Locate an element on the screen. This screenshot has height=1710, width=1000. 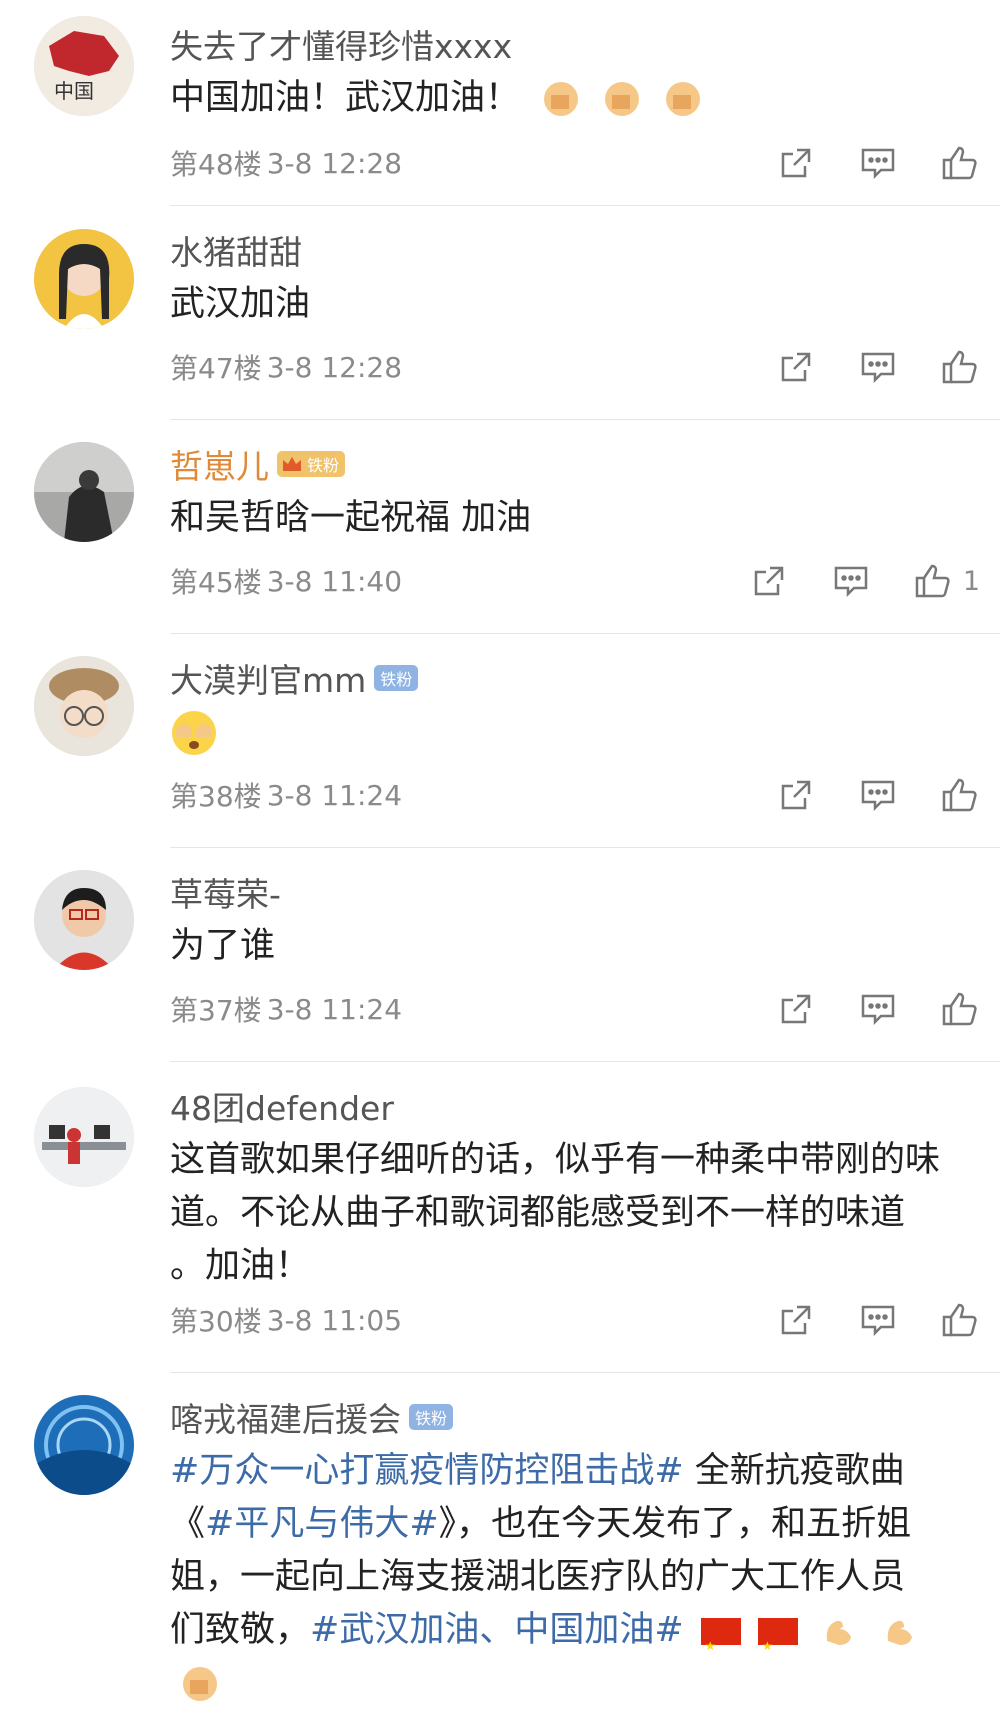
comment-text: 中国加油！武汉加油！ is located at coordinates (565, 98).